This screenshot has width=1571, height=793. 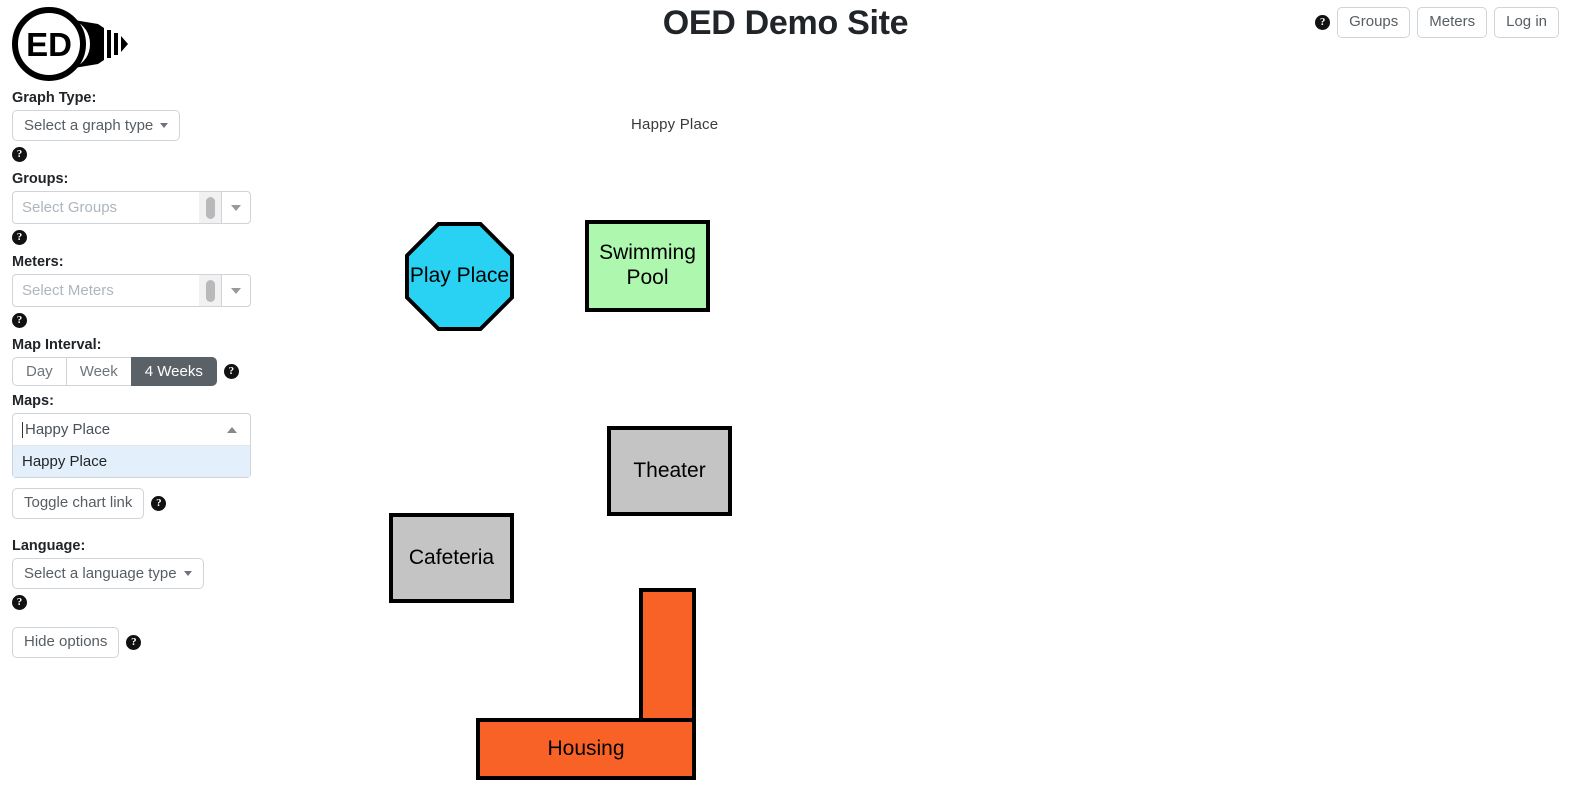 I want to click on groups-scrollbar, so click(x=210, y=207).